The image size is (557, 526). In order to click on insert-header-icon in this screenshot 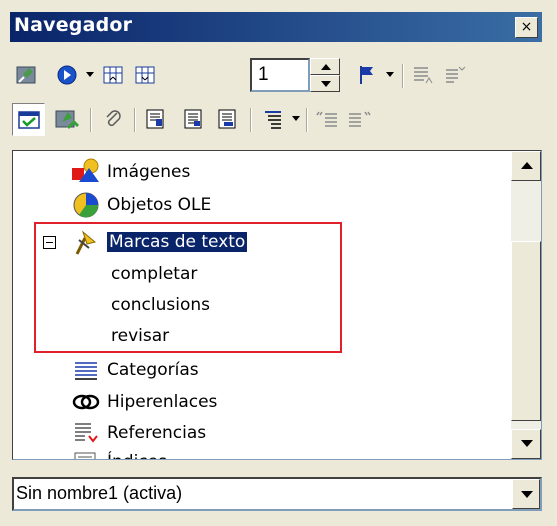, I will do `click(193, 119)`.